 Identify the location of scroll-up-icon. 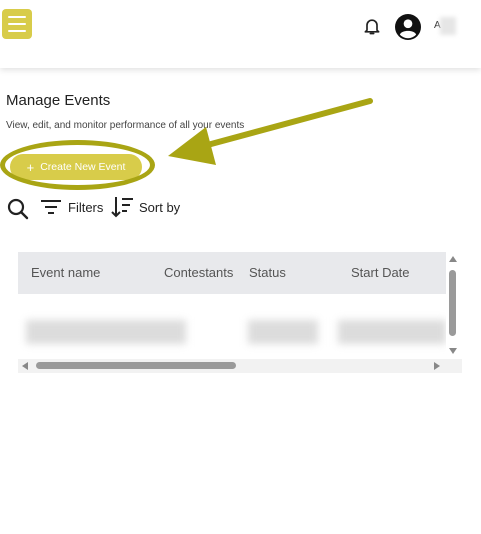
(453, 259).